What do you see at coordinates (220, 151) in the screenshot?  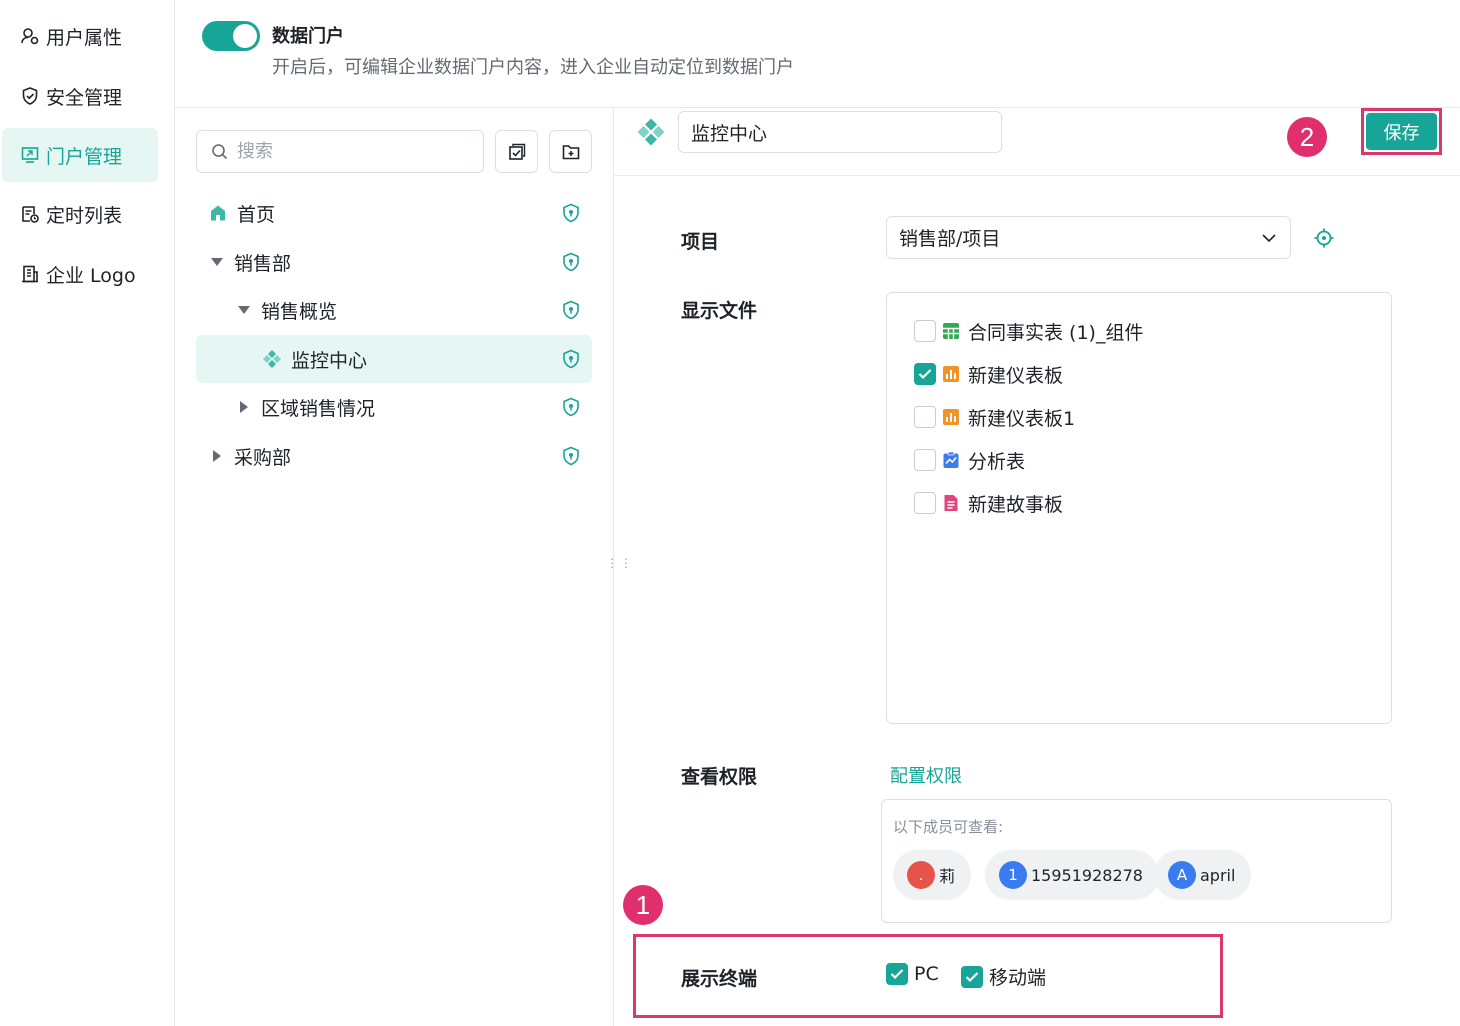 I see `search-icon` at bounding box center [220, 151].